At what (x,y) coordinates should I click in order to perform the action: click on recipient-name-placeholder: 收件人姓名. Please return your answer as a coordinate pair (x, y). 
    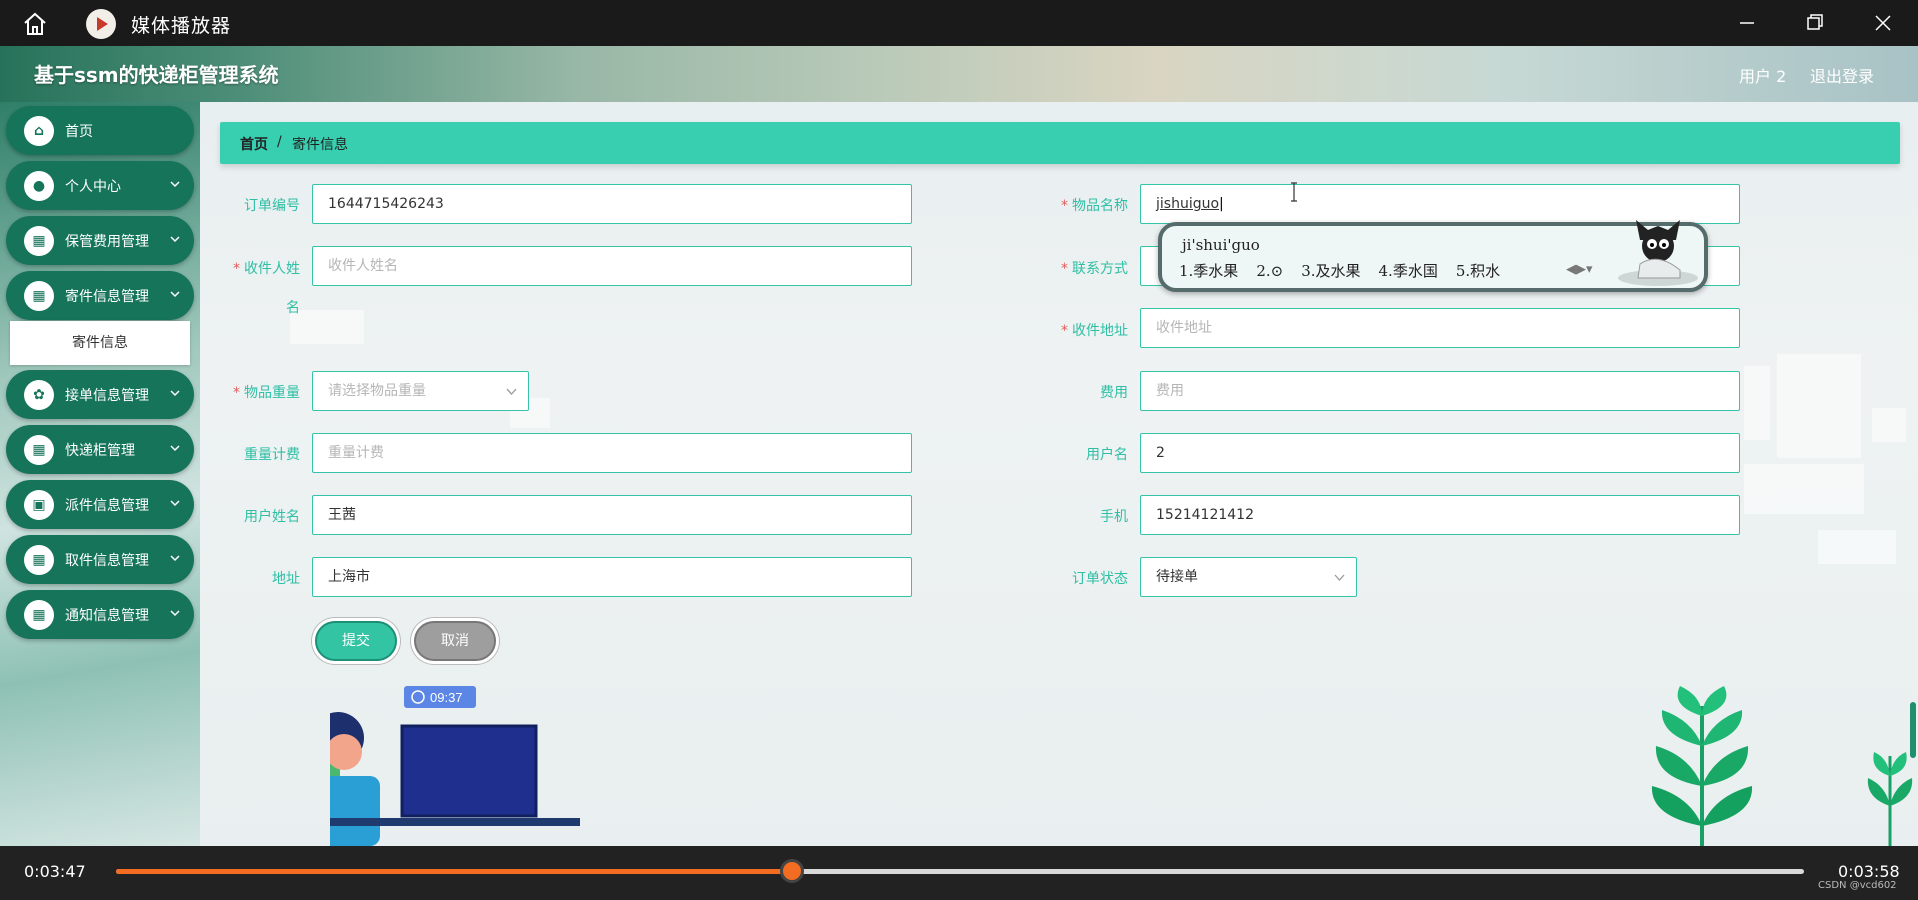
    Looking at the image, I should click on (363, 266).